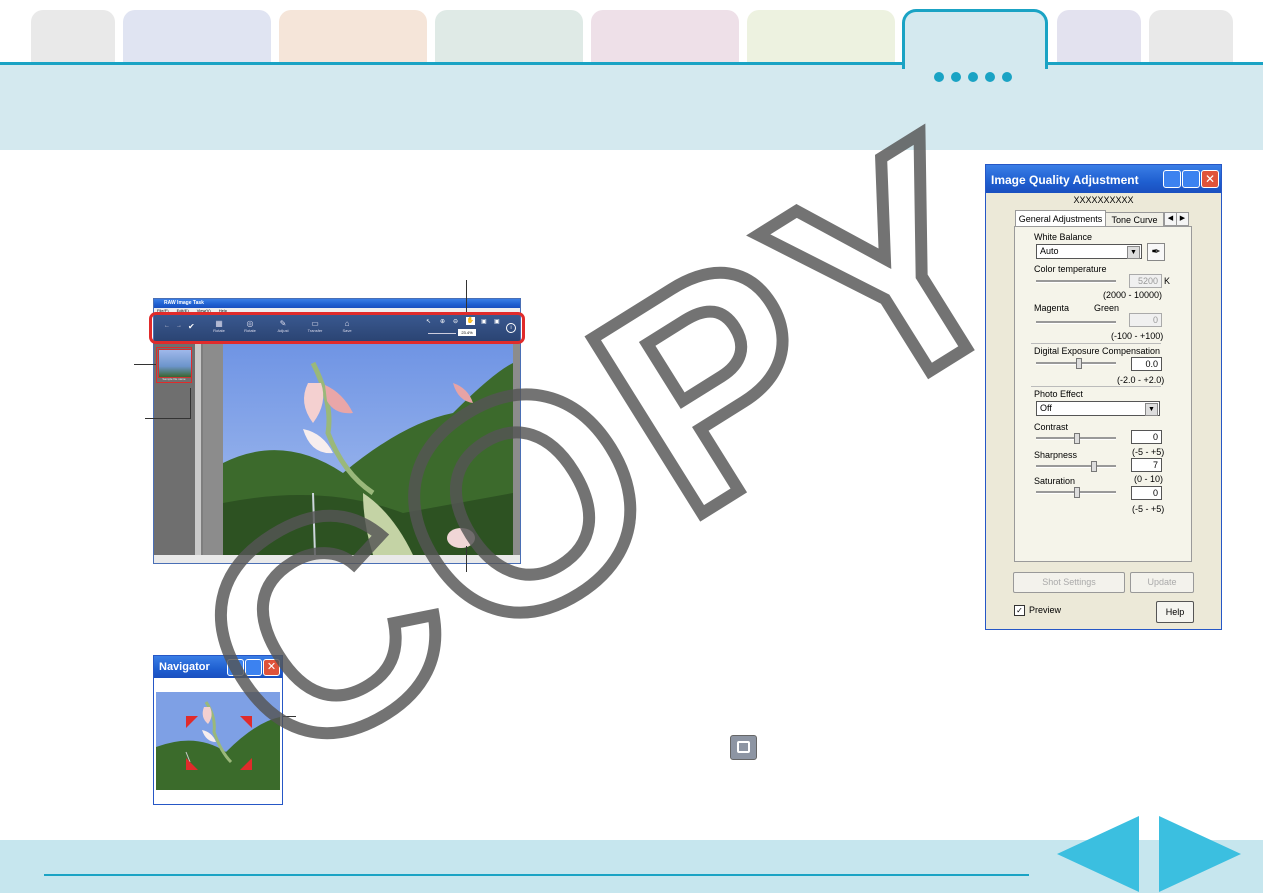  What do you see at coordinates (1098, 854) in the screenshot?
I see `prev-page-icon` at bounding box center [1098, 854].